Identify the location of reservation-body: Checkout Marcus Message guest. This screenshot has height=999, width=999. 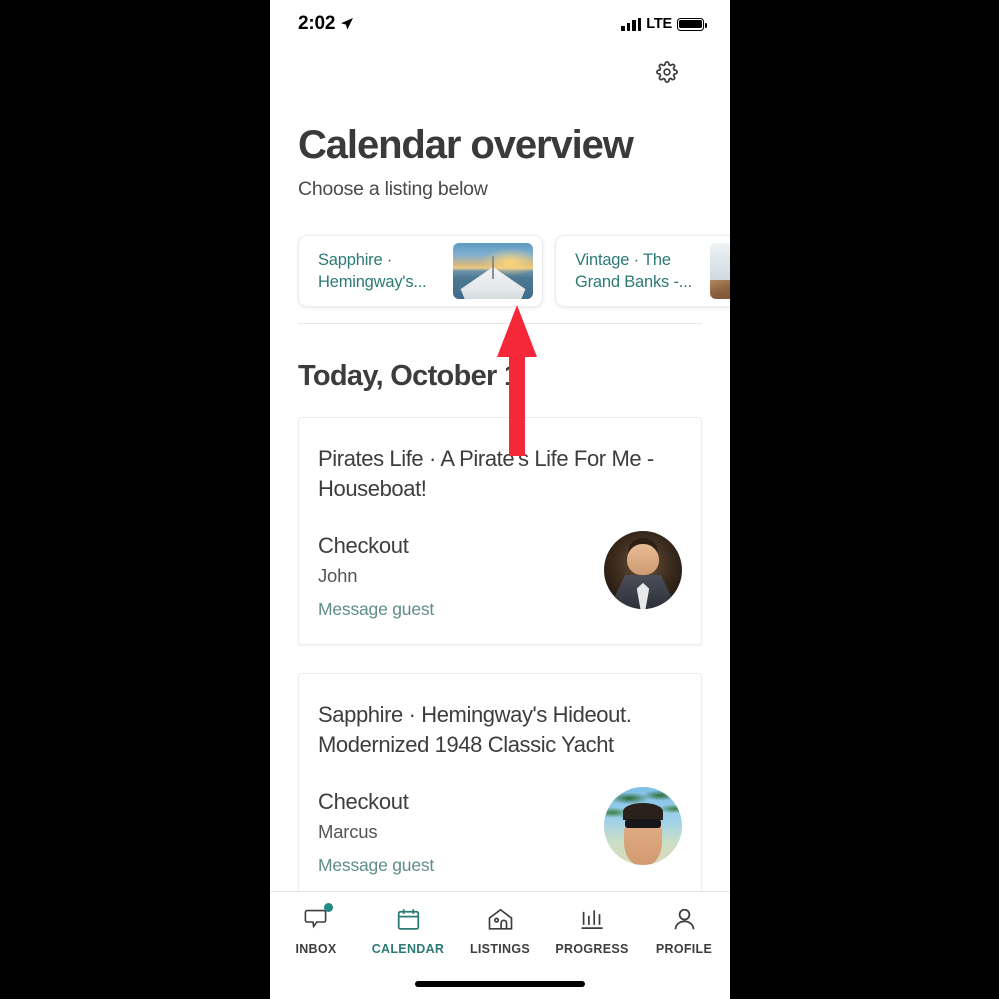
(500, 831).